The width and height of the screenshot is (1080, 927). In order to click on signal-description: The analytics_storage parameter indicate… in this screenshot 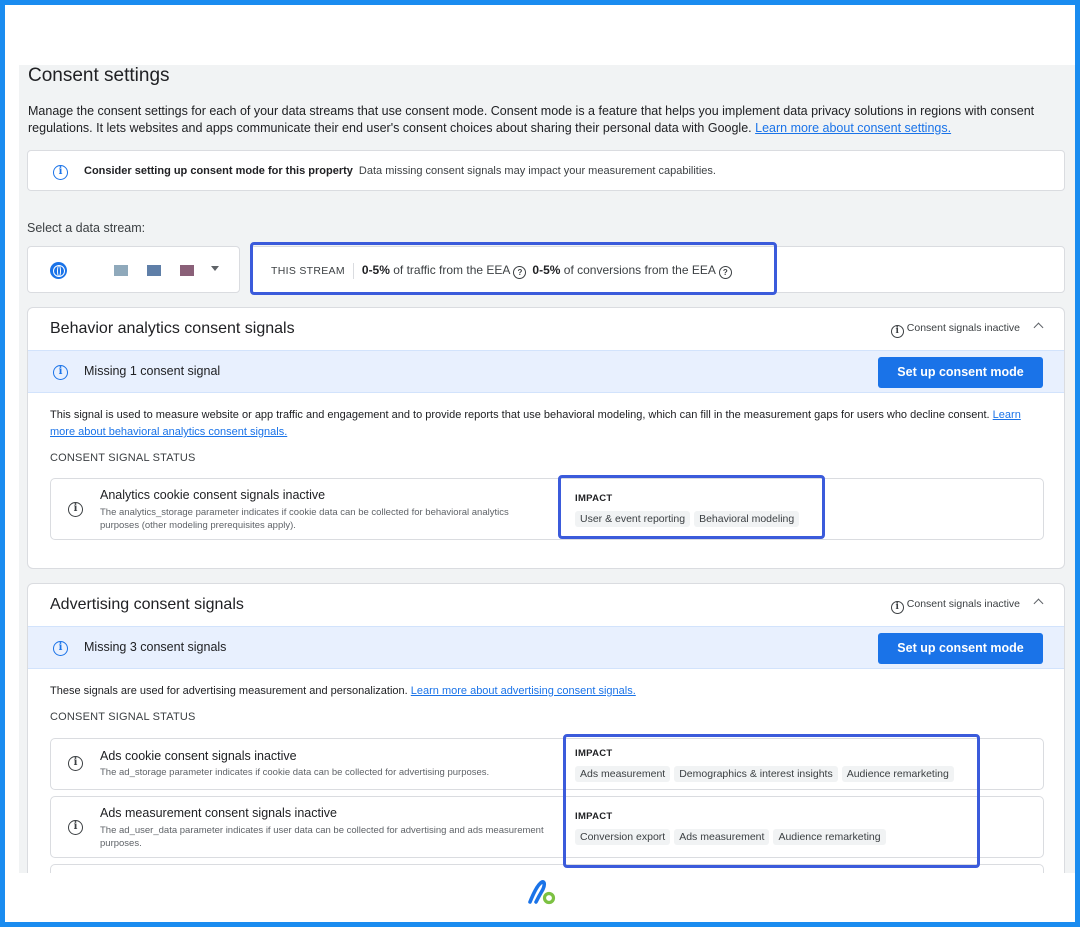, I will do `click(304, 519)`.